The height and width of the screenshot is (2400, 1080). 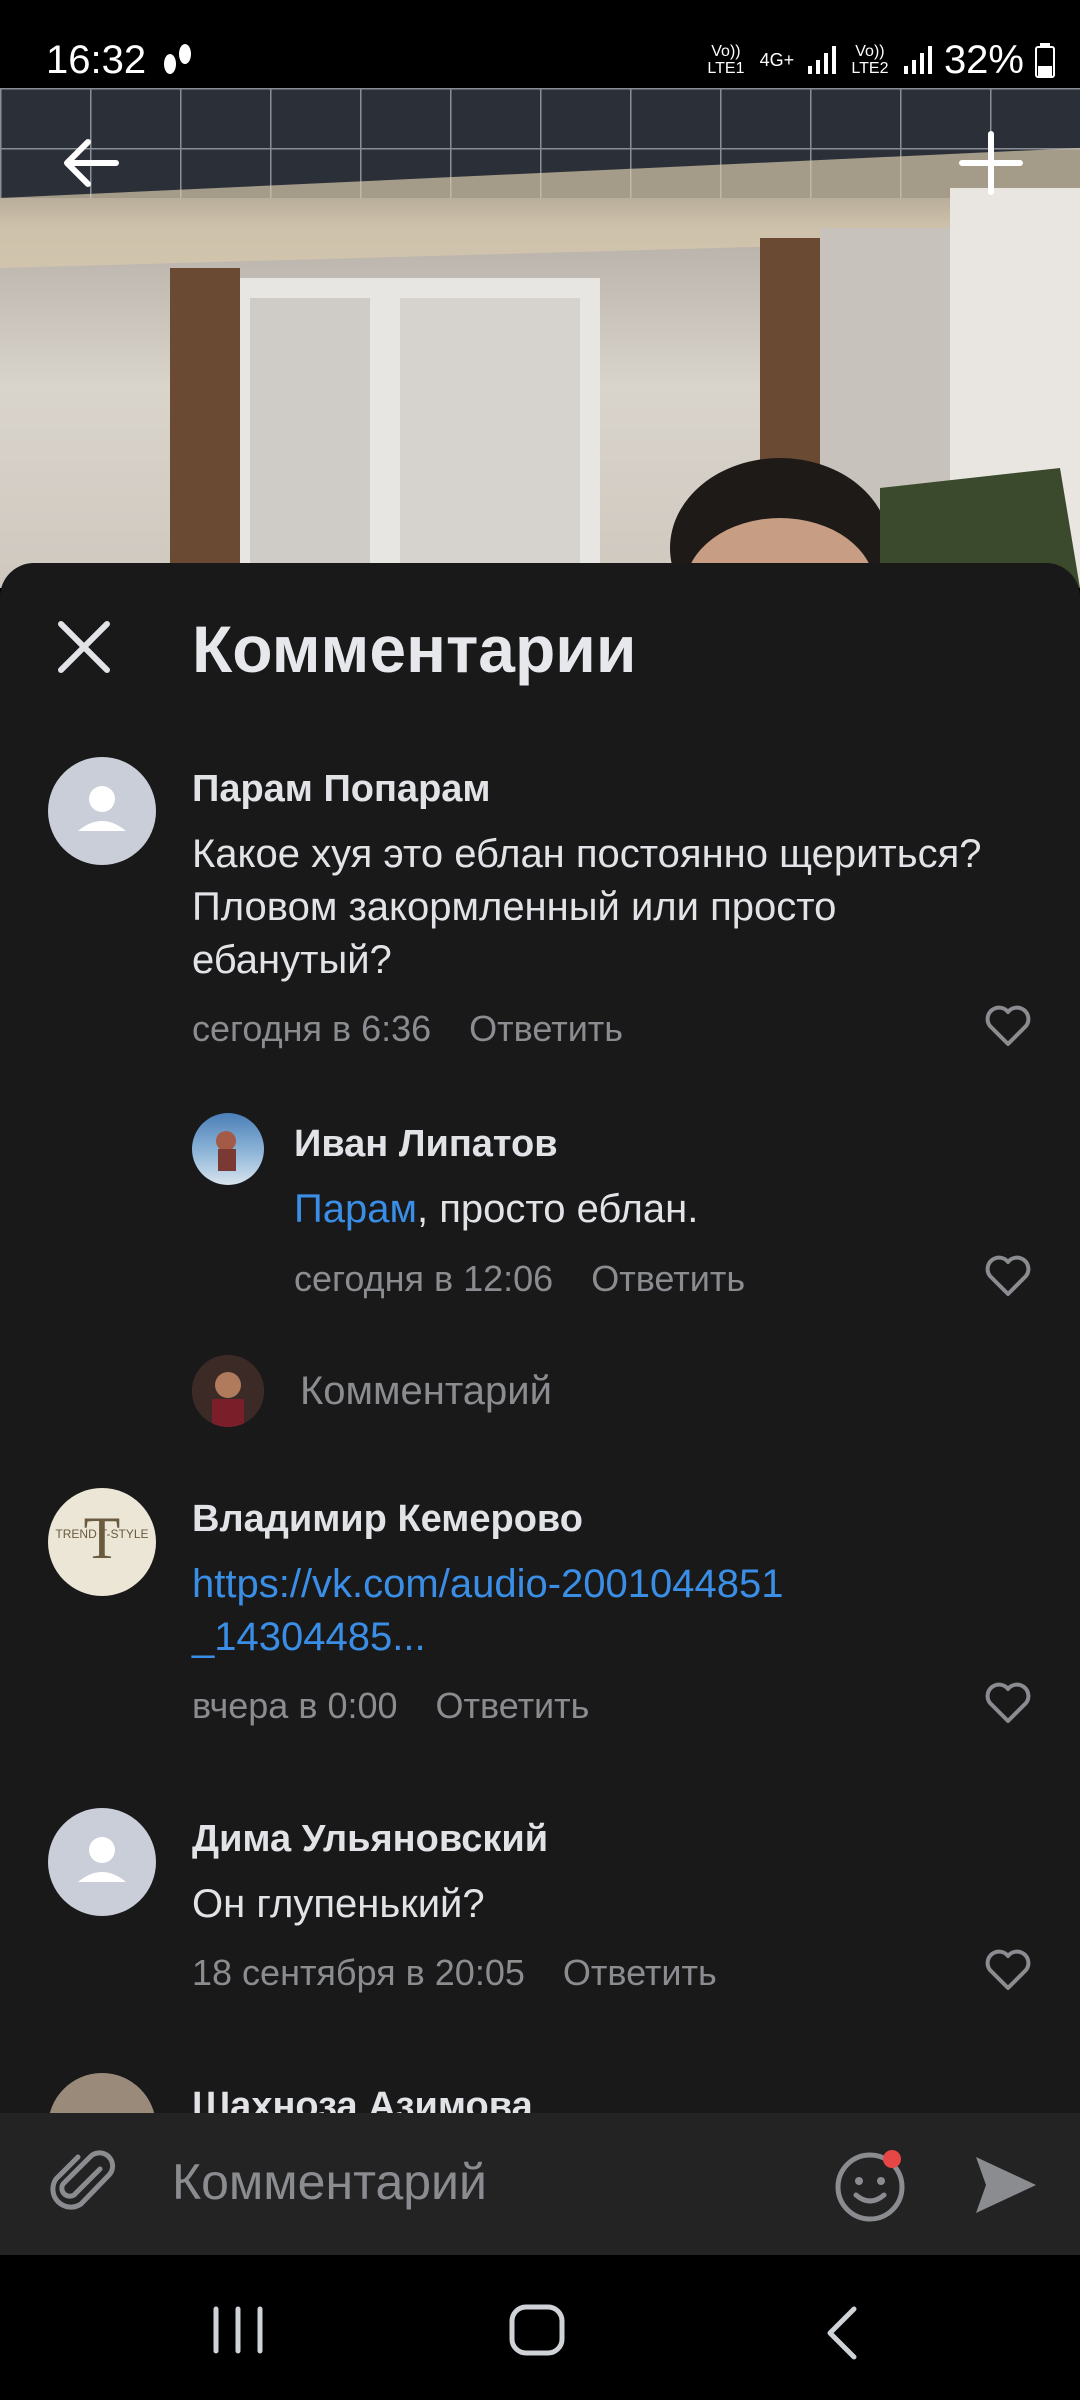 What do you see at coordinates (295, 1705) in the screenshot?
I see `comment-time: вчера в 0:00` at bounding box center [295, 1705].